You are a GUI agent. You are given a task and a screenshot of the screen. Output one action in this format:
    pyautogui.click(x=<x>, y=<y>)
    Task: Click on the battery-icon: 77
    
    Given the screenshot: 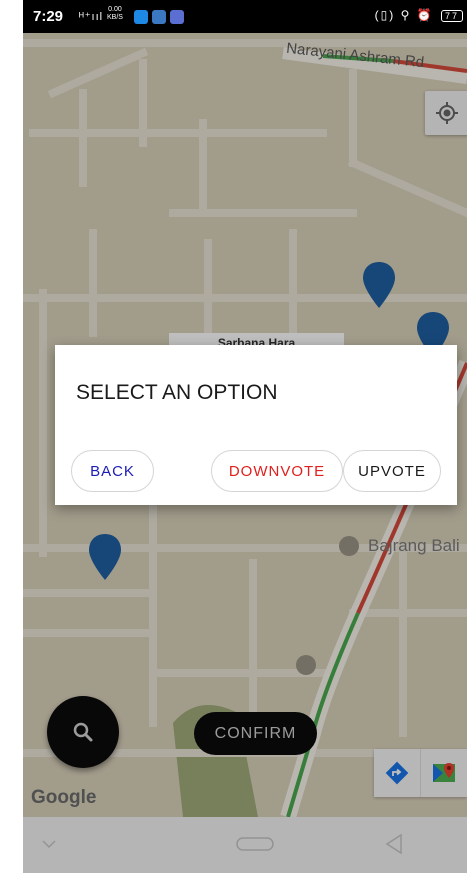 What is the action you would take?
    pyautogui.click(x=451, y=16)
    